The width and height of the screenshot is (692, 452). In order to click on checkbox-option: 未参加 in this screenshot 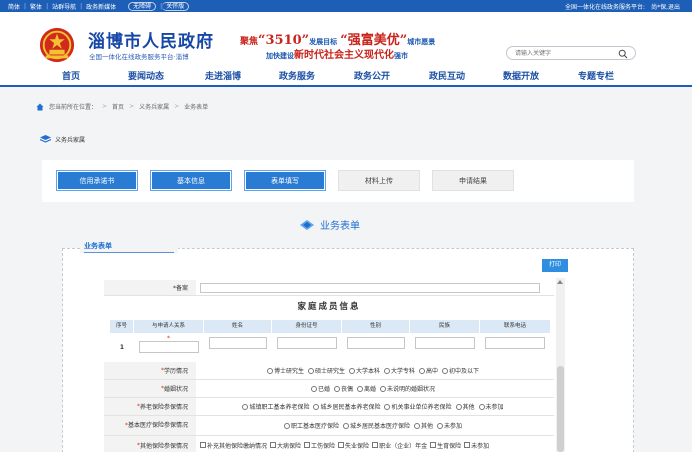, I will do `click(476, 445)`.